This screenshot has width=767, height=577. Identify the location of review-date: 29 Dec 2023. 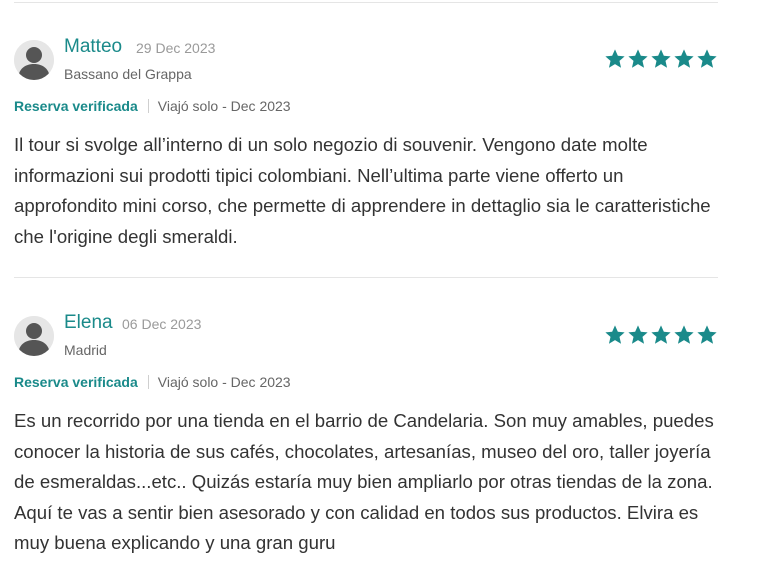
(176, 48).